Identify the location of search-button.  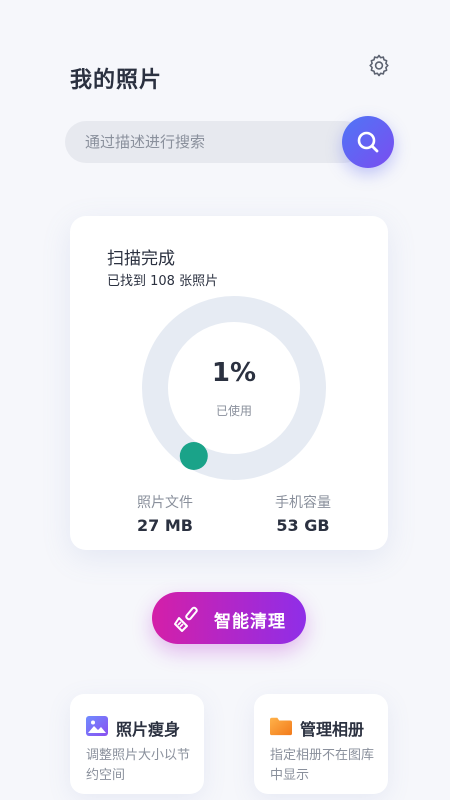
(368, 142).